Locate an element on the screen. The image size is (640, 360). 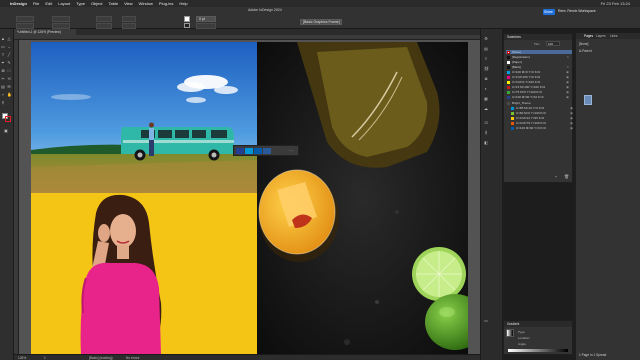
swatch-popup-more-icon: ⋯ is located at coordinates (291, 151).